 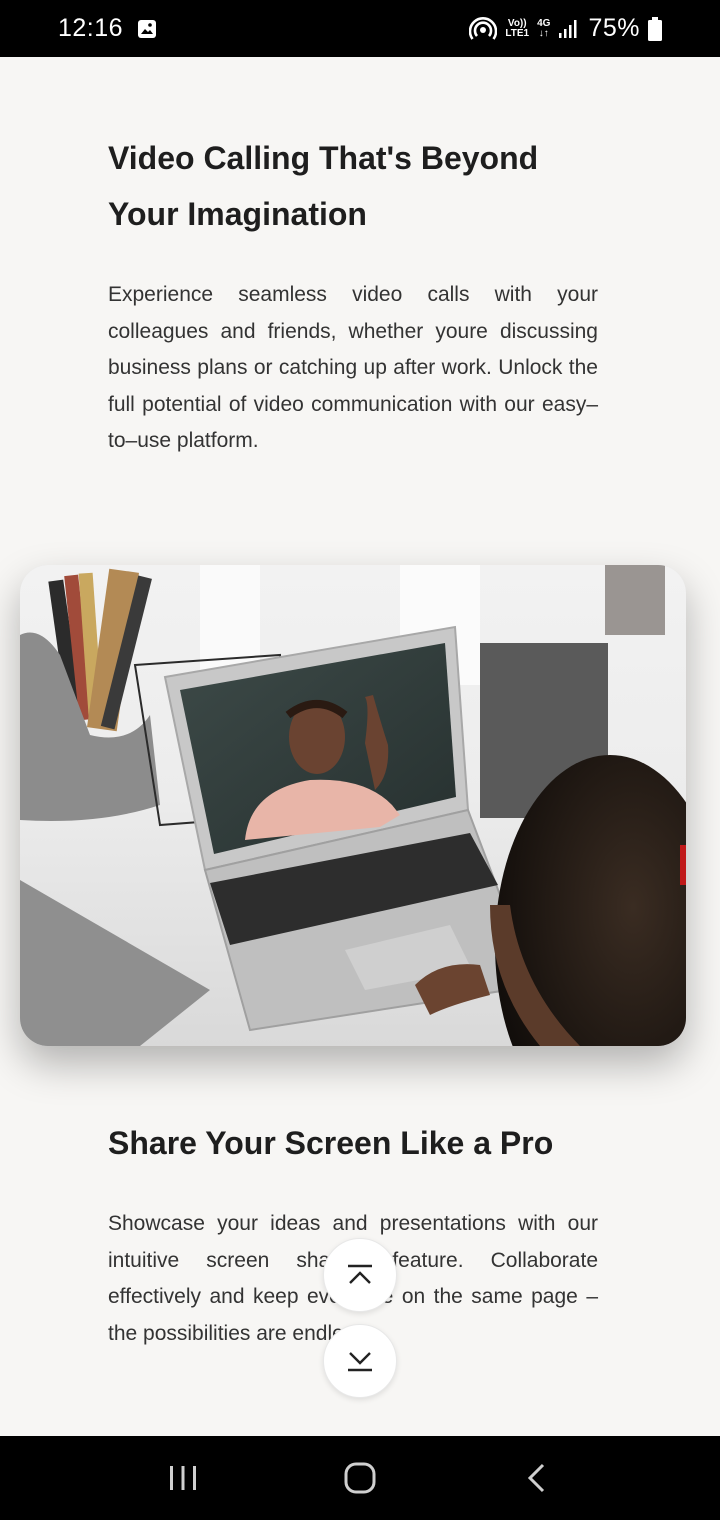 I want to click on volte-indicator: Vo)) LTE1, so click(x=517, y=28).